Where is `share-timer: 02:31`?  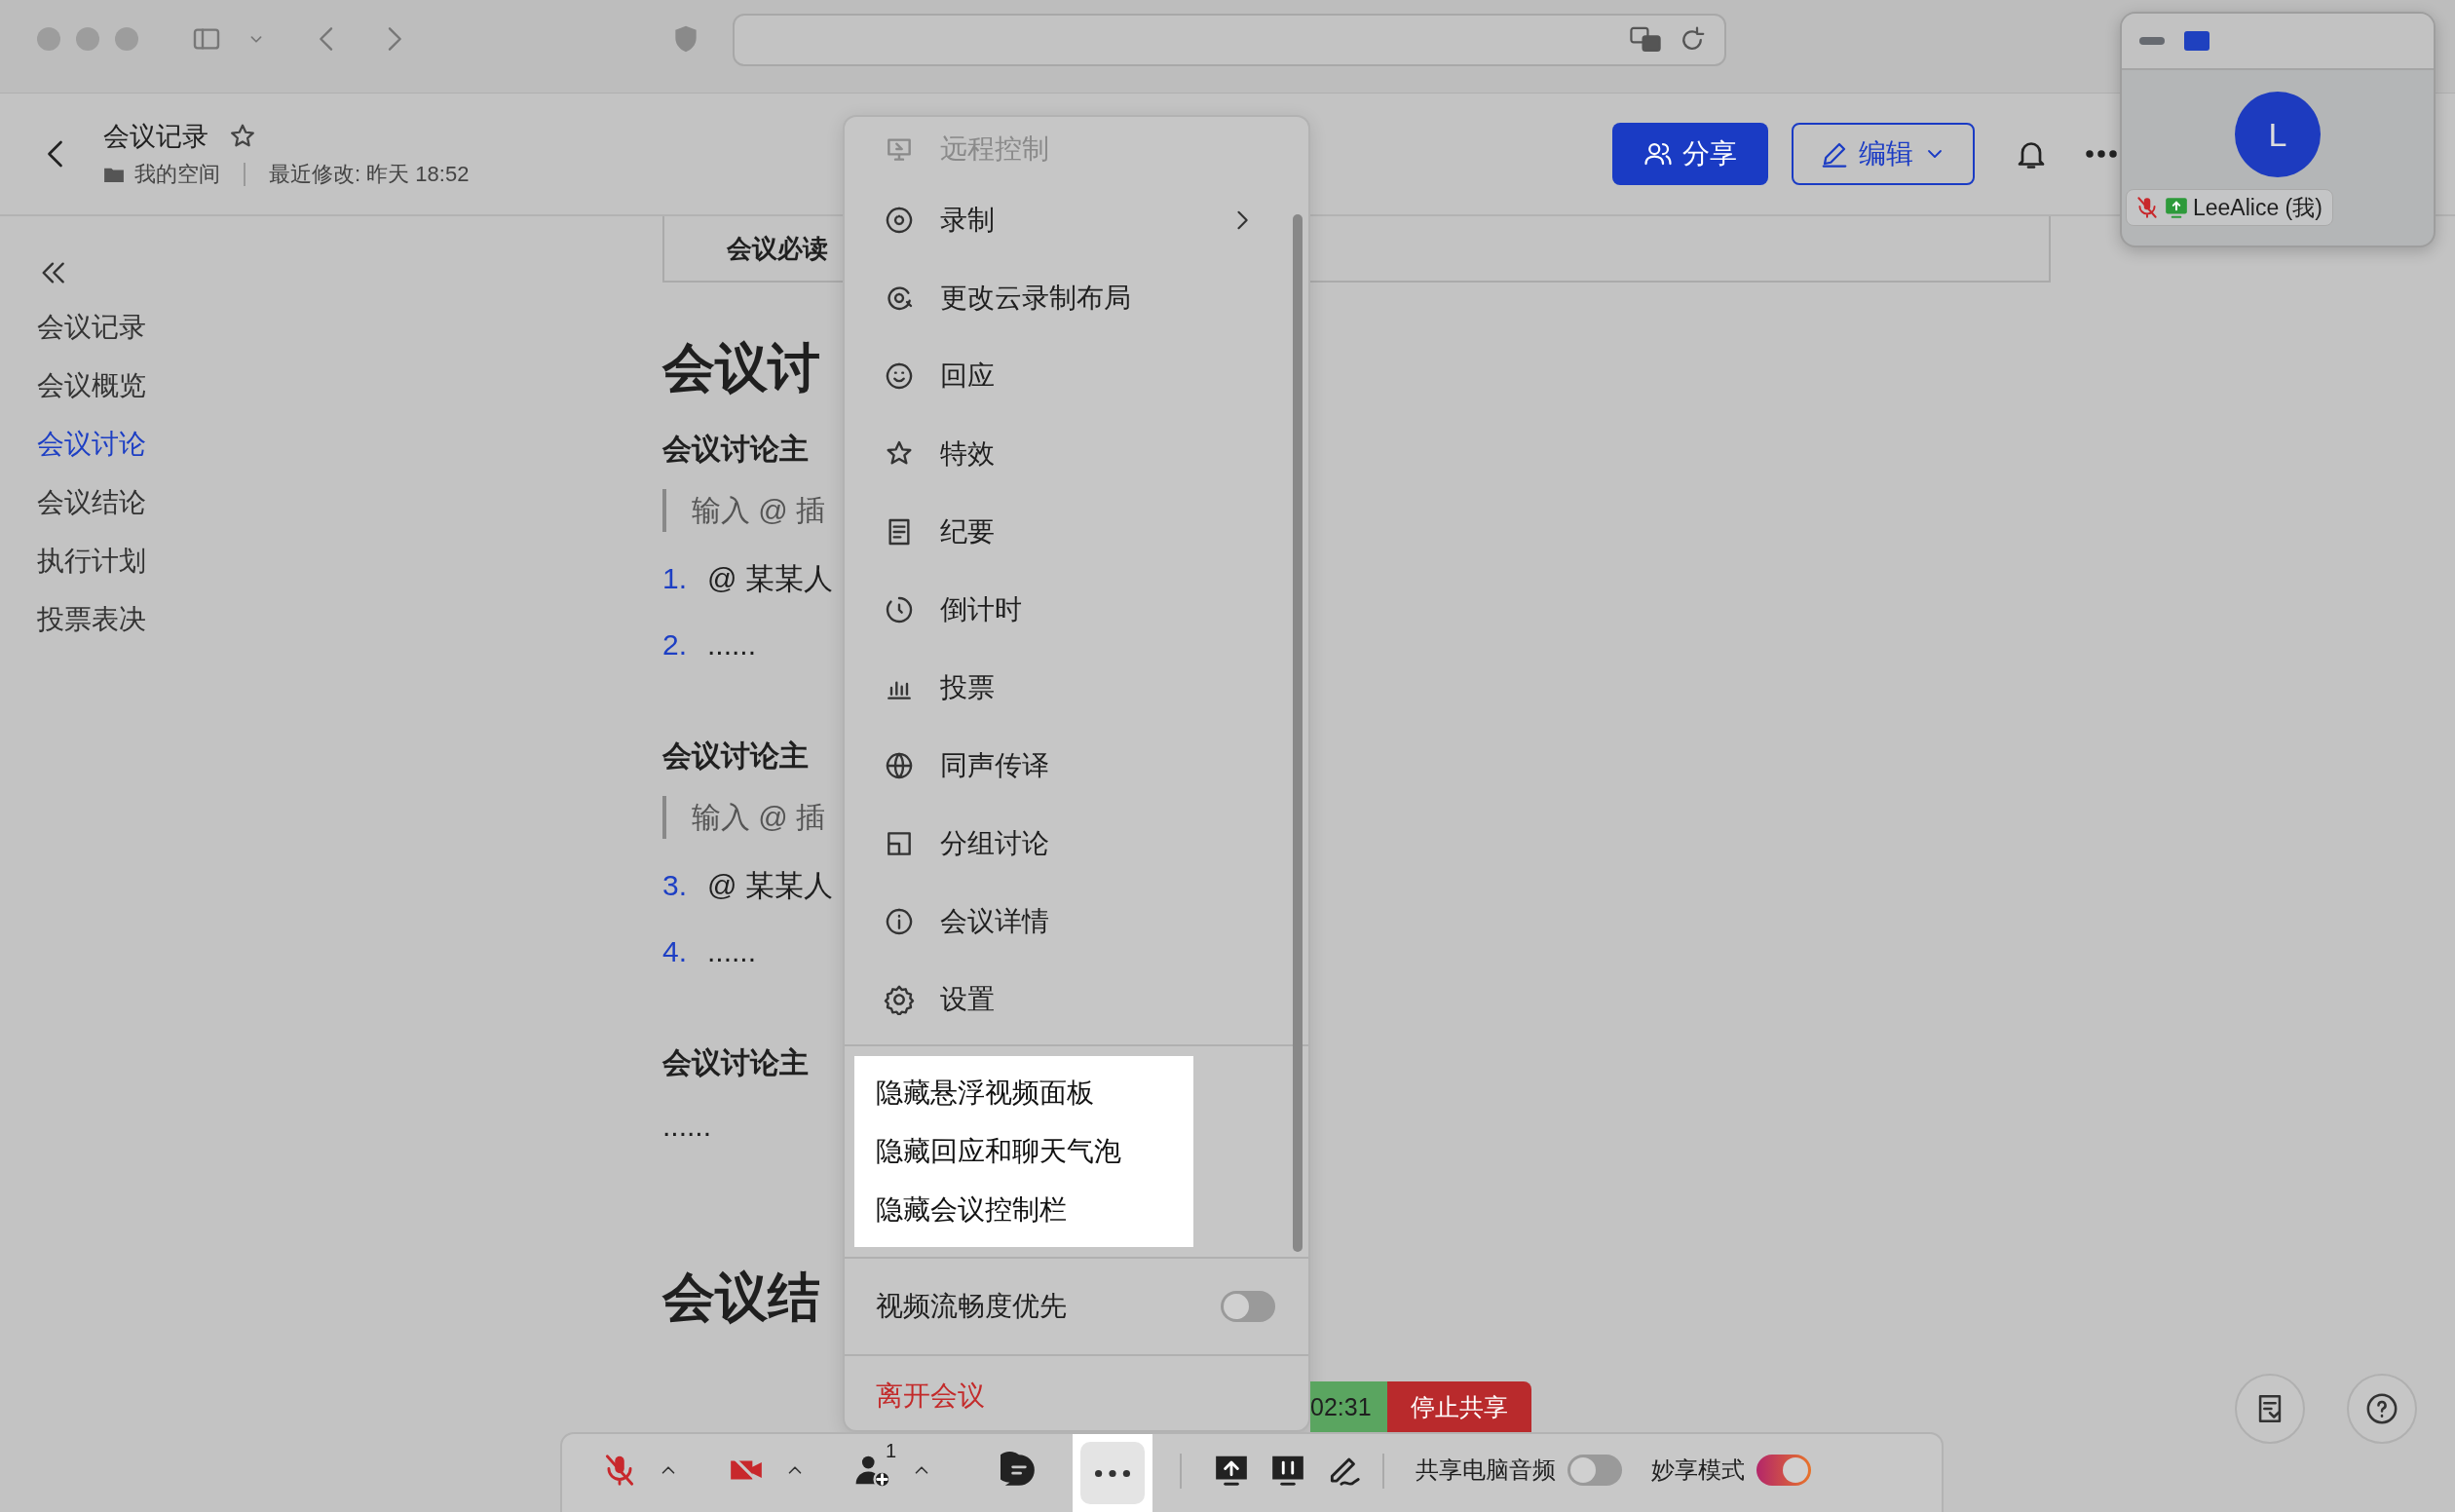
share-timer: 02:31 is located at coordinates (1348, 1406).